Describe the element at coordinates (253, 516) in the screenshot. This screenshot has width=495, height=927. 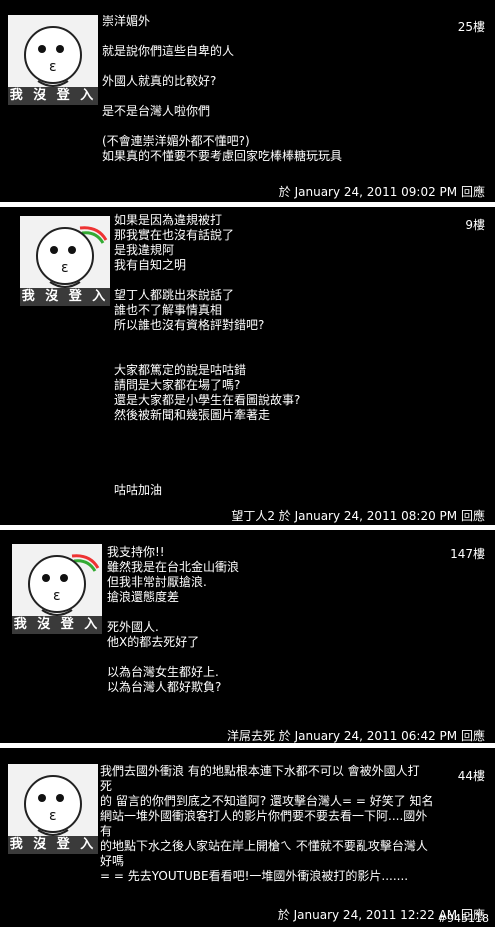
I see `author-name: 望丁人2` at that location.